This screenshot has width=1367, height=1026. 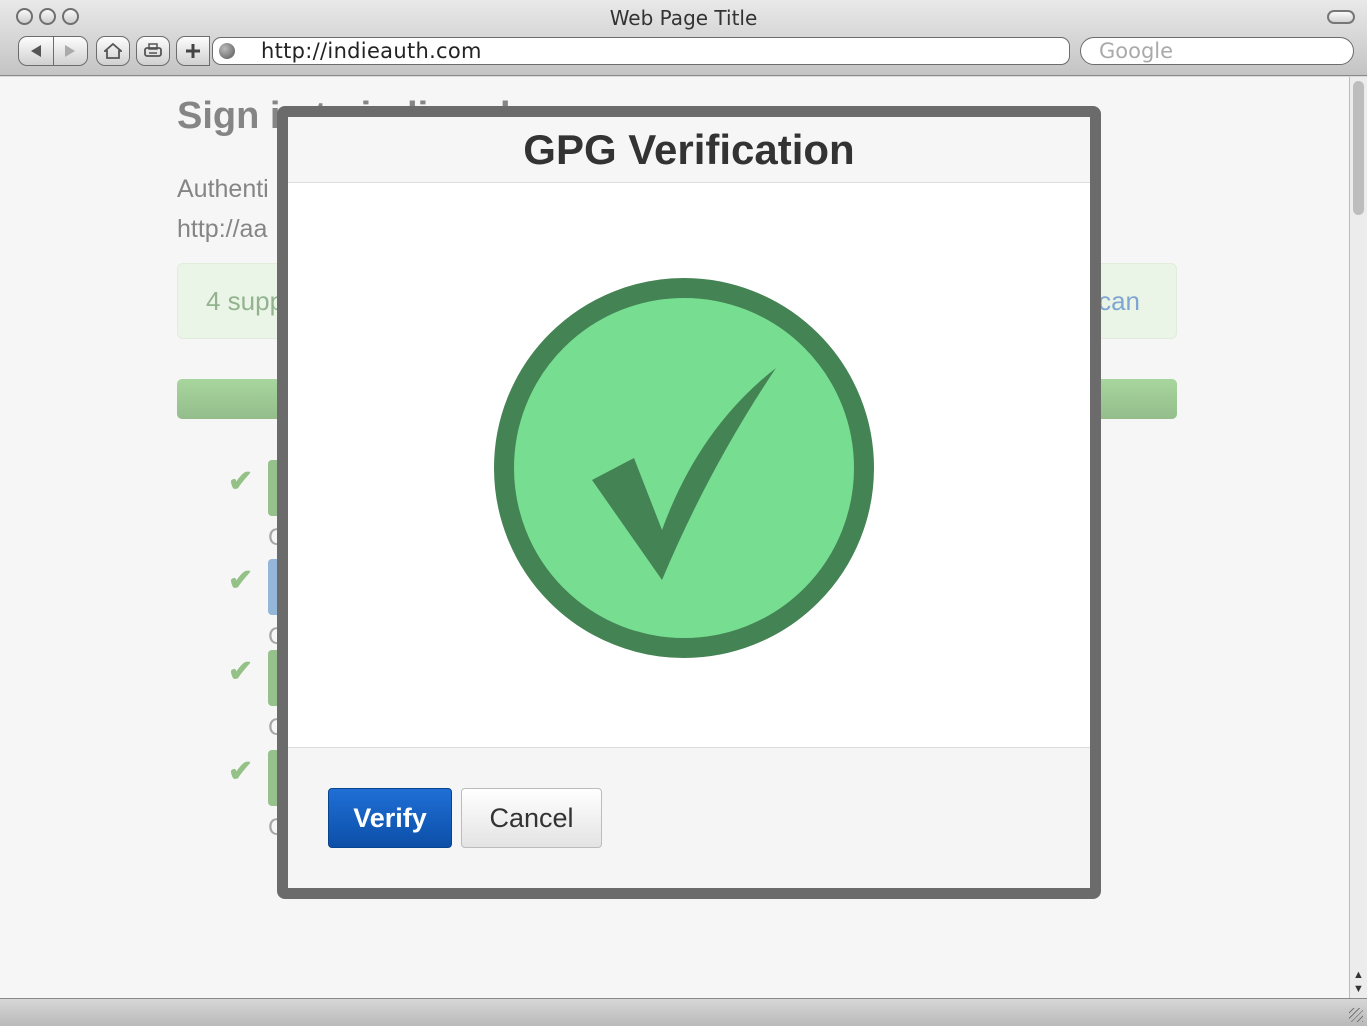 I want to click on back-button, so click(x=36, y=51).